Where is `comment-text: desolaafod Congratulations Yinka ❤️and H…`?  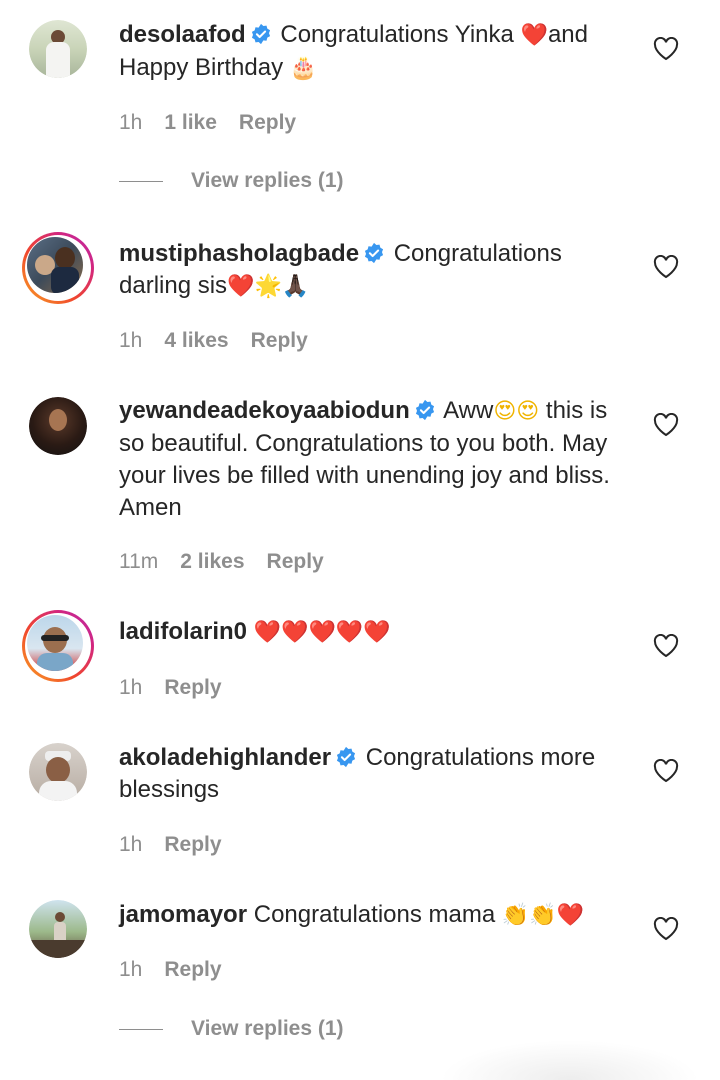 comment-text: desolaafod Congratulations Yinka ❤️and H… is located at coordinates (379, 52).